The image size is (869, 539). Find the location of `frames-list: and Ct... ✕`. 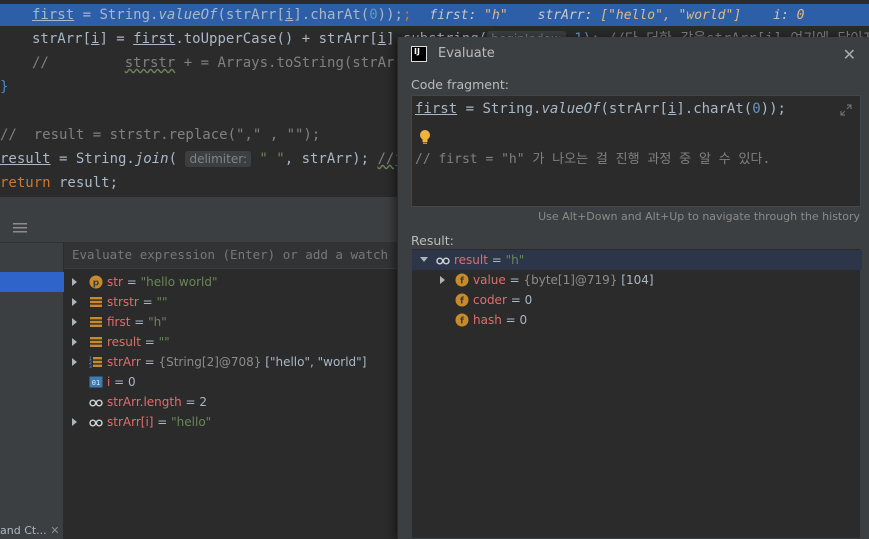

frames-list: and Ct... ✕ is located at coordinates (32, 391).